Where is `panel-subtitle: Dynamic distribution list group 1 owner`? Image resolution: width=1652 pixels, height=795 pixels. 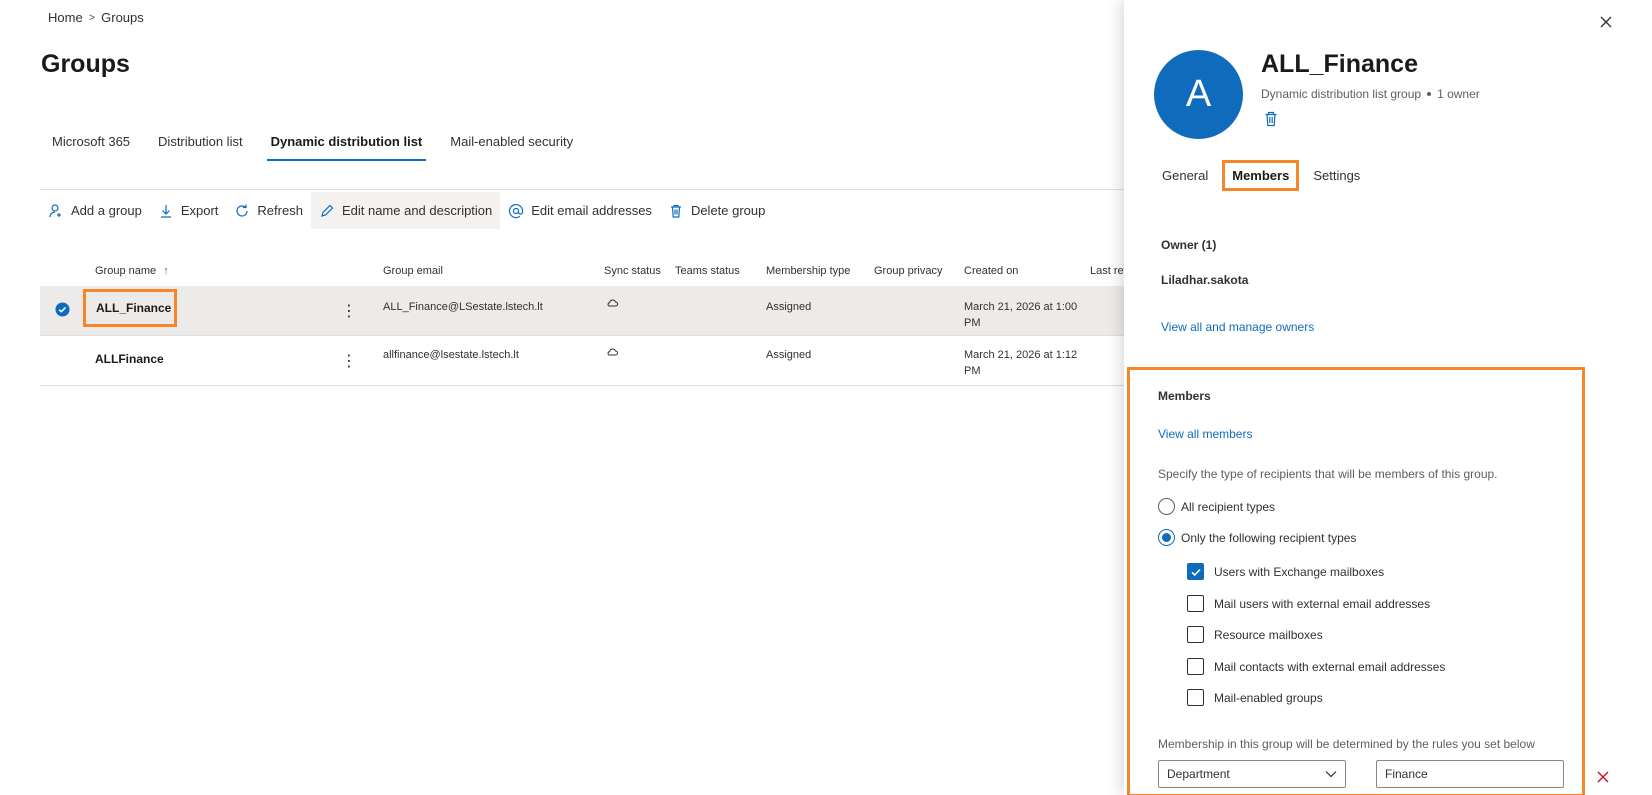
panel-subtitle: Dynamic distribution list group 1 owner is located at coordinates (1370, 94).